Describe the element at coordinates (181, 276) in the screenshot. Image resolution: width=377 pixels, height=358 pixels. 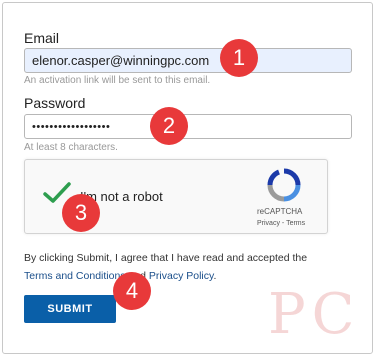
I see `privacy-policy-link: Privacy Policy` at that location.